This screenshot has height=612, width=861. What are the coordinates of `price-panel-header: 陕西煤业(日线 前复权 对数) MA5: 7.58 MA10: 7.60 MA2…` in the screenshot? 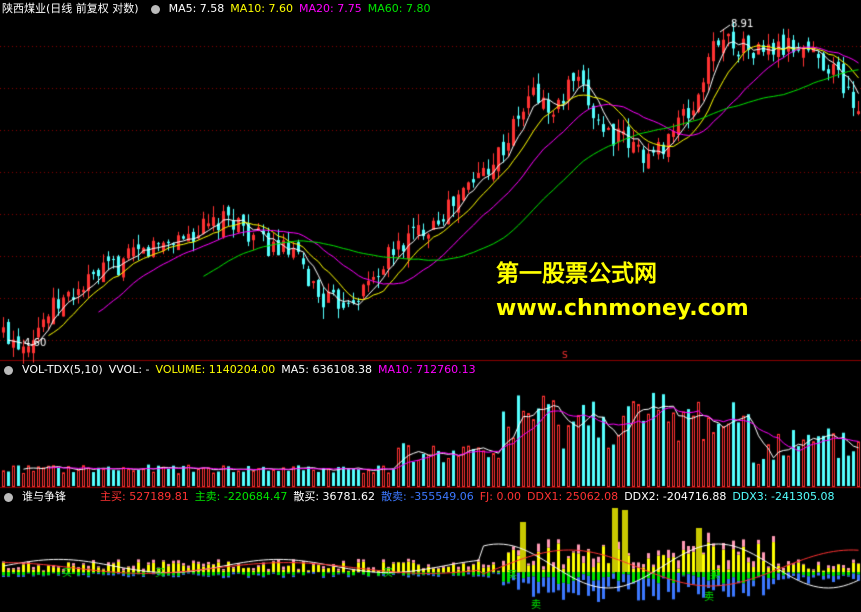 It's located at (215, 9).